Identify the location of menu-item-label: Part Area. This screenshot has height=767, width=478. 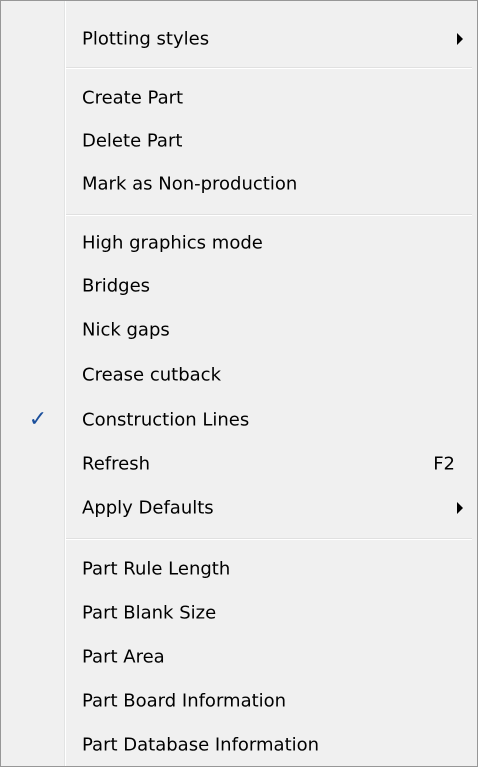
(123, 657).